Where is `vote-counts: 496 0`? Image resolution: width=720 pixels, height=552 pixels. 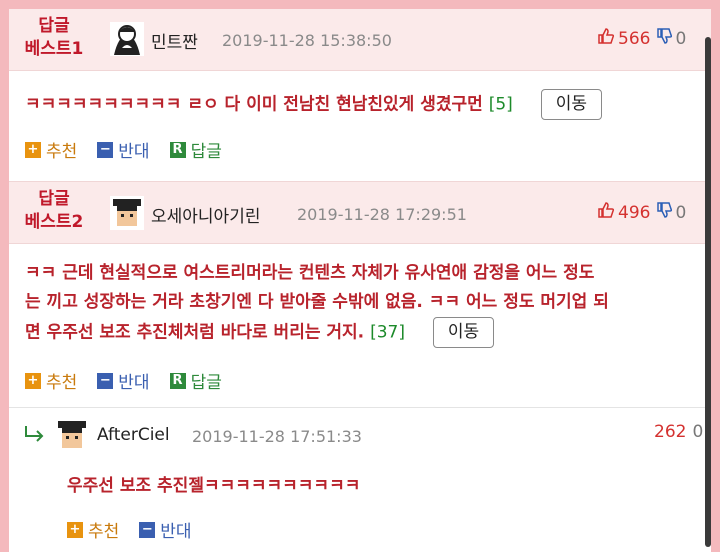
vote-counts: 496 0 is located at coordinates (641, 212).